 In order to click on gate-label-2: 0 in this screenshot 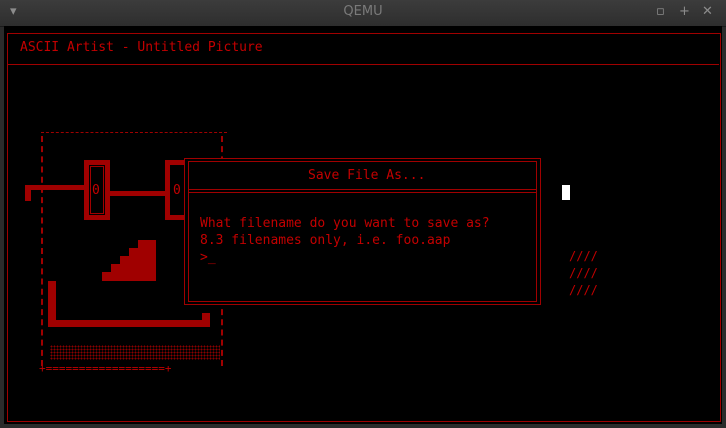, I will do `click(177, 190)`.